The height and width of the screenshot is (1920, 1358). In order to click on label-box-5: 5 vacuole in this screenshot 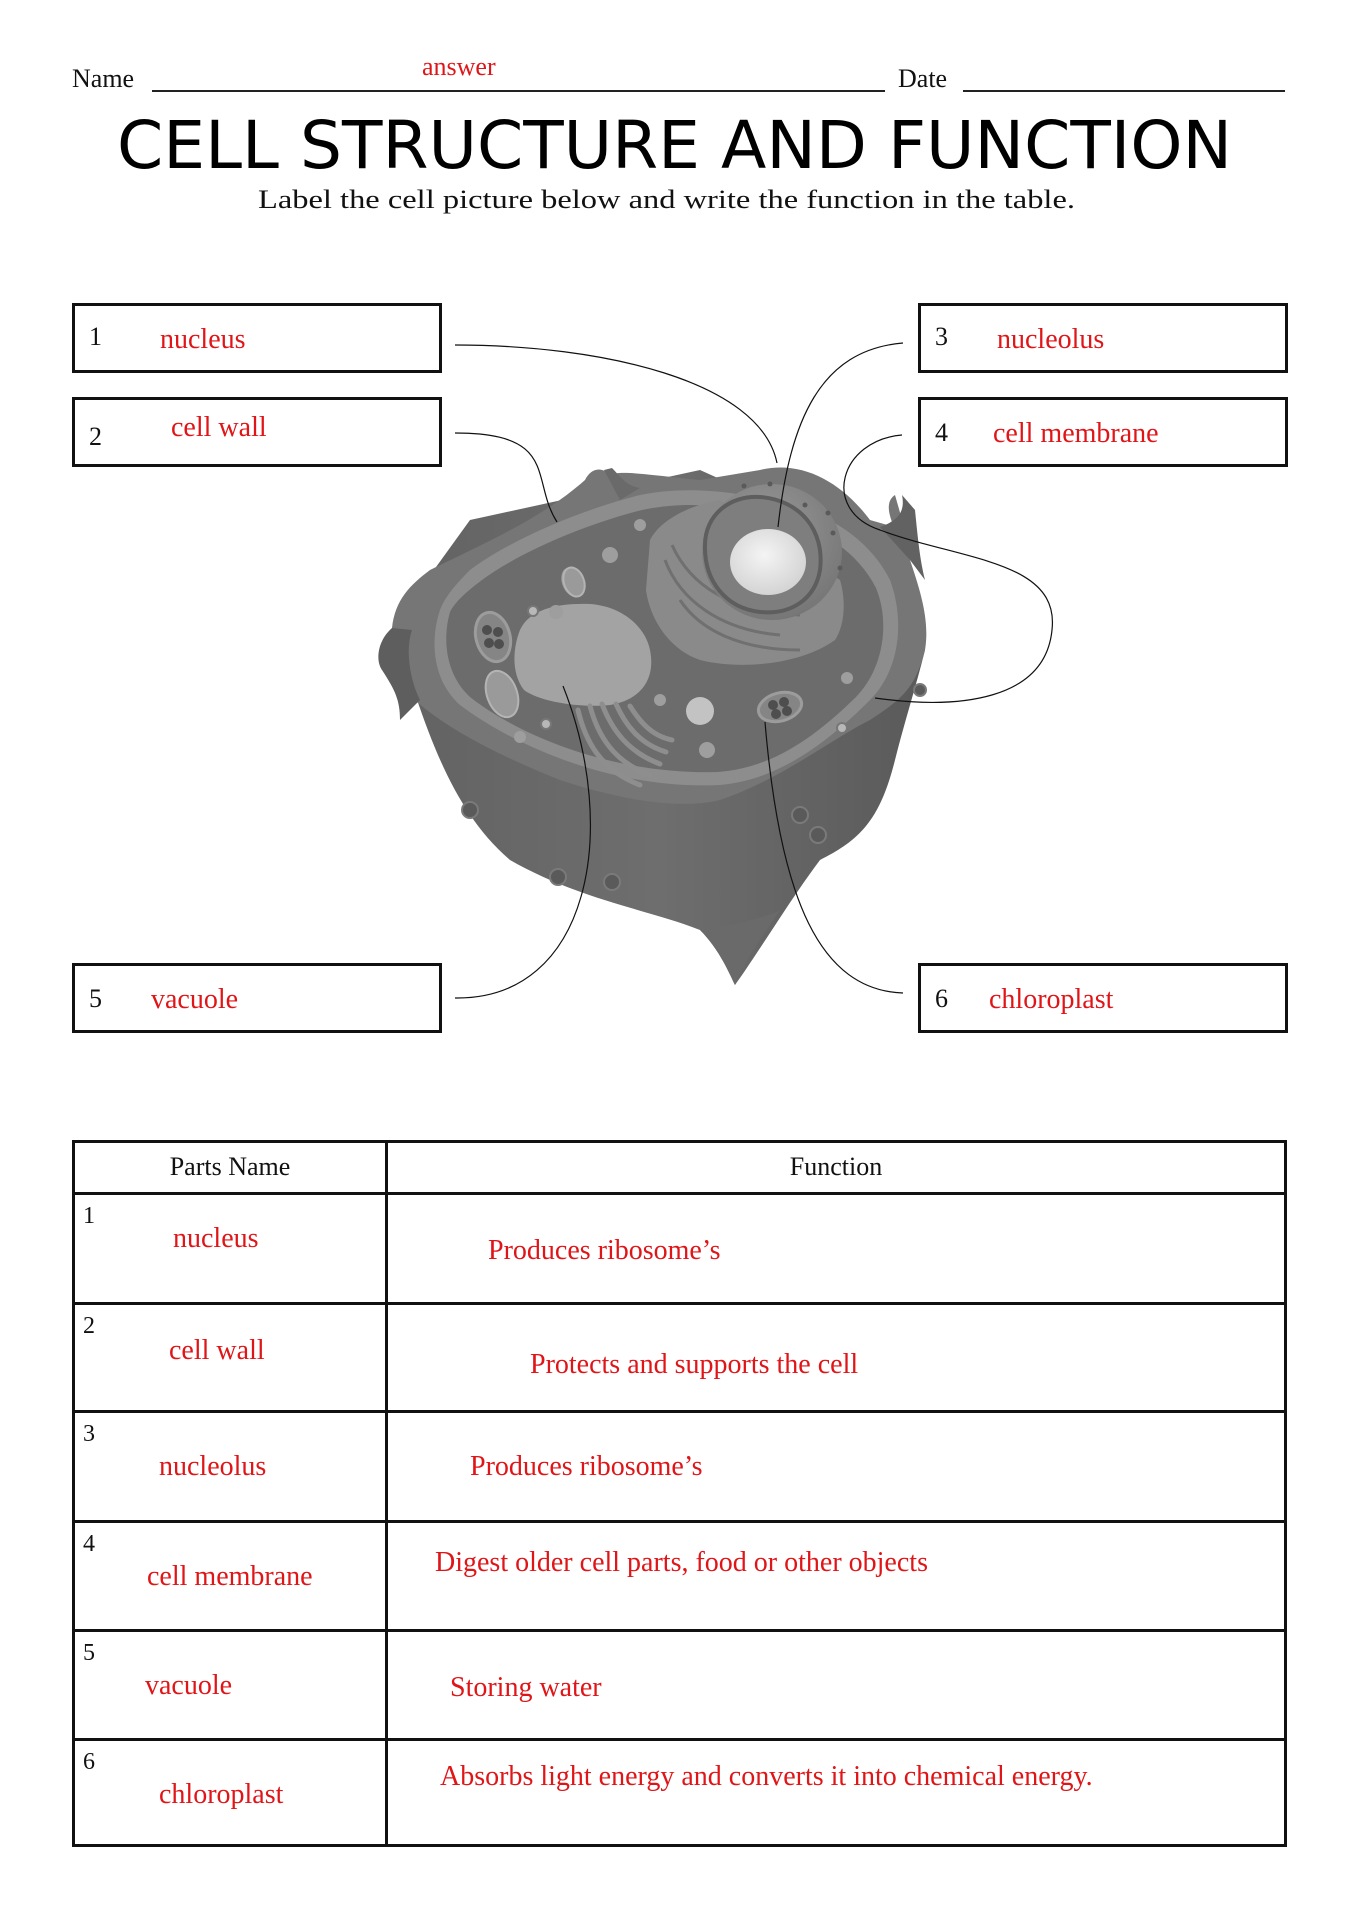, I will do `click(257, 998)`.